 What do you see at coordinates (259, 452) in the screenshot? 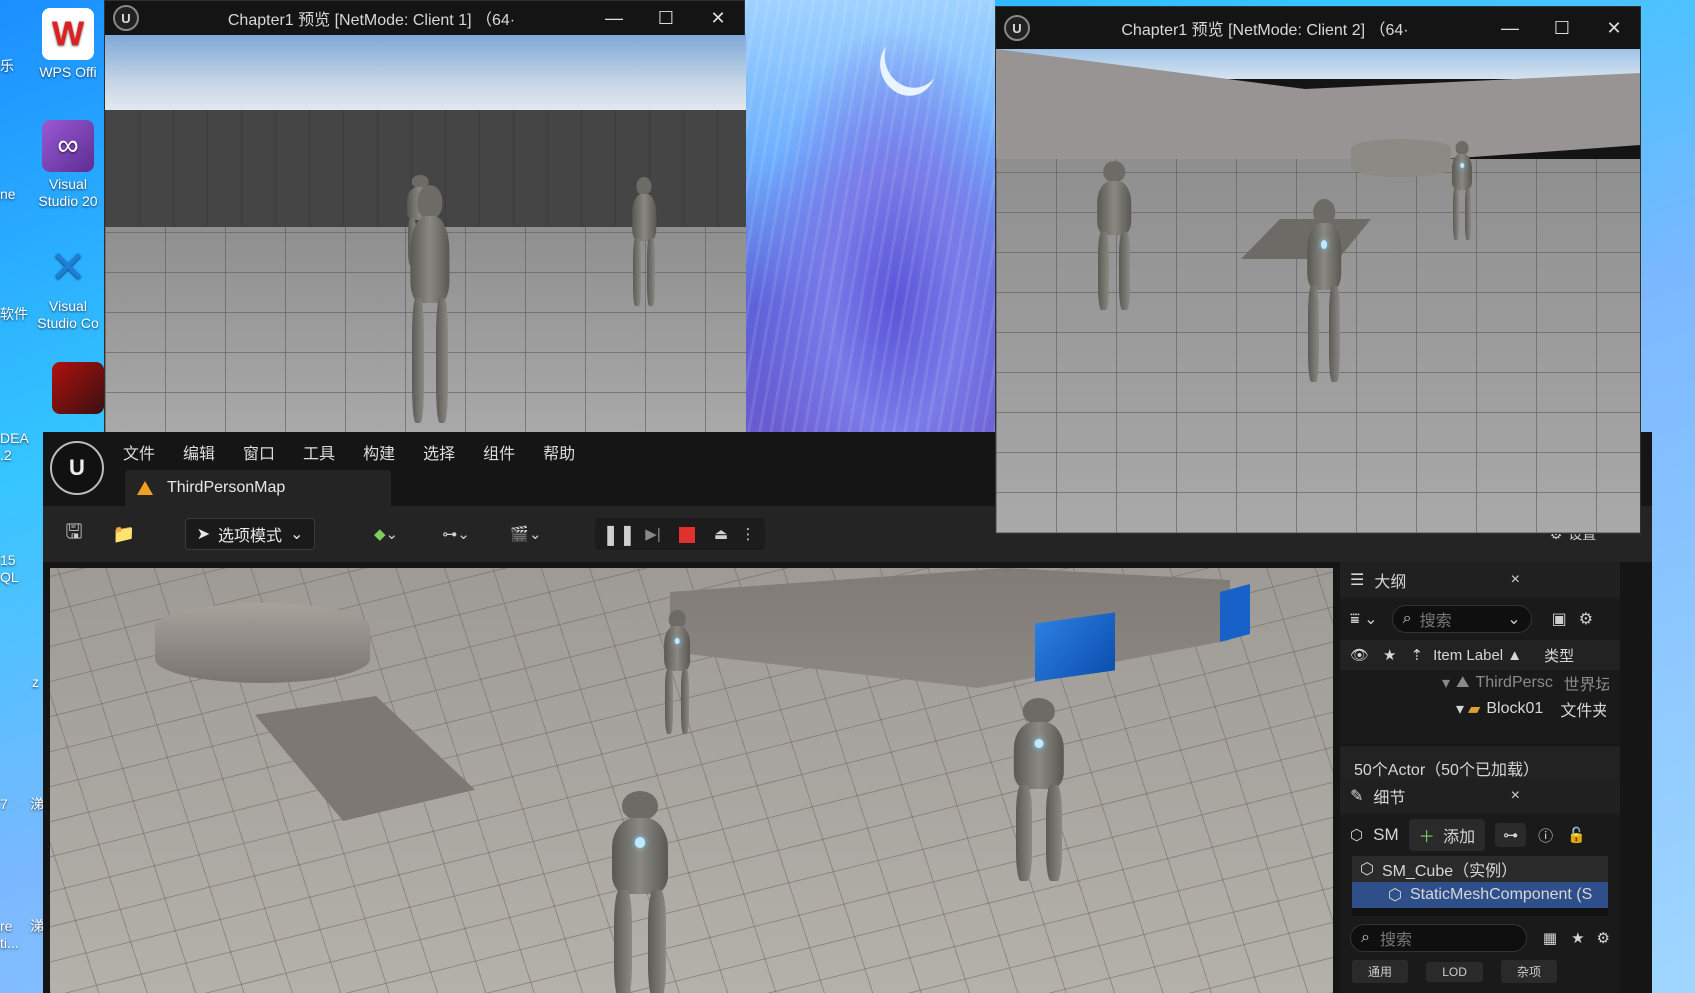
I see `menu-window: 窗口` at bounding box center [259, 452].